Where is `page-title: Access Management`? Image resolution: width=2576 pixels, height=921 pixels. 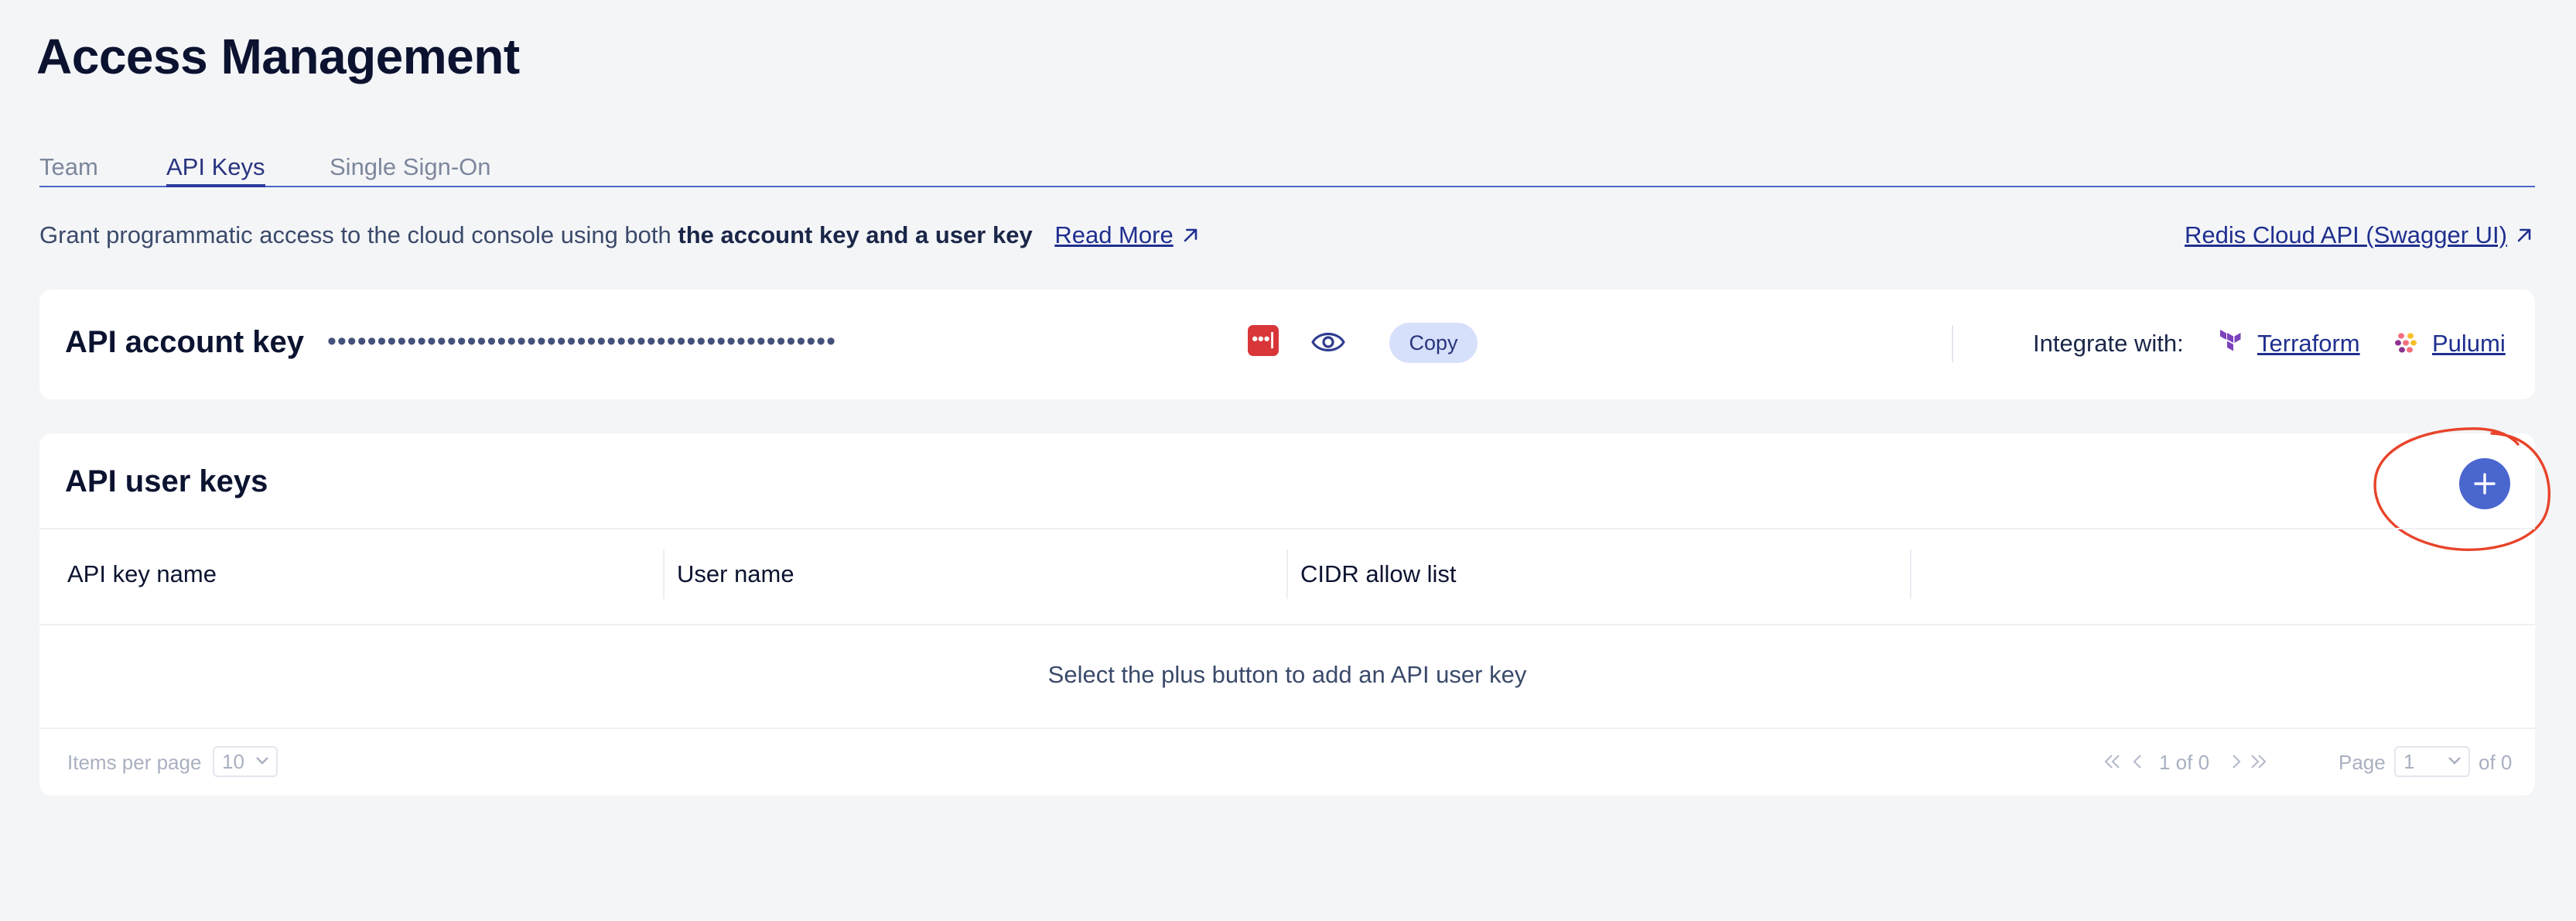
page-title: Access Management is located at coordinates (278, 56).